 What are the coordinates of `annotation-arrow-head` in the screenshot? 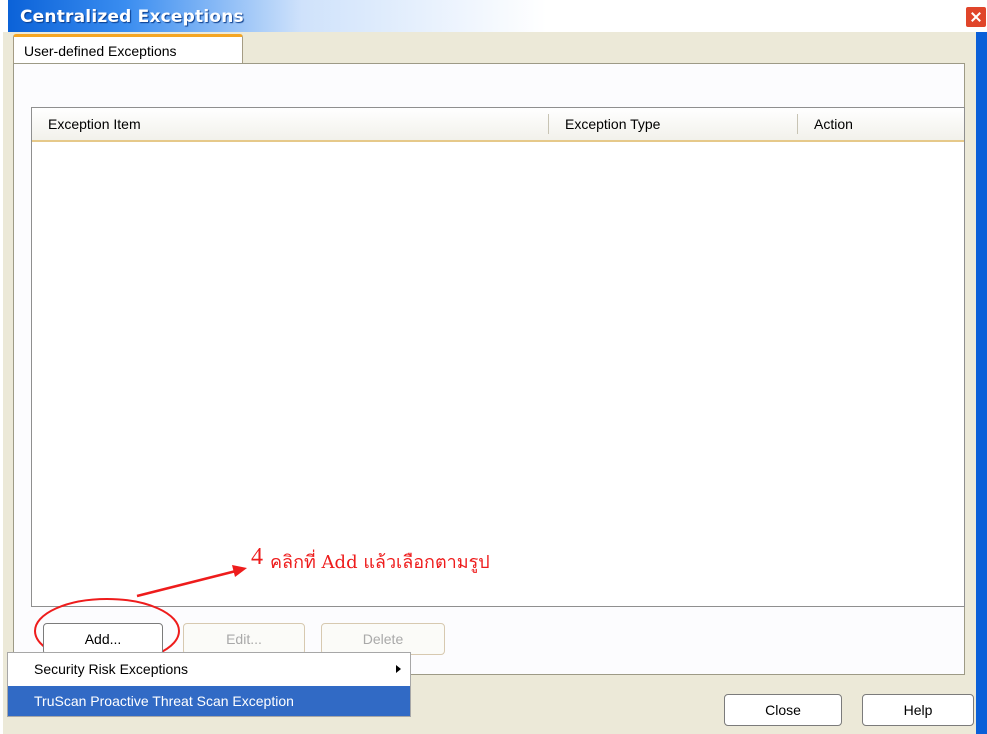 It's located at (239, 571).